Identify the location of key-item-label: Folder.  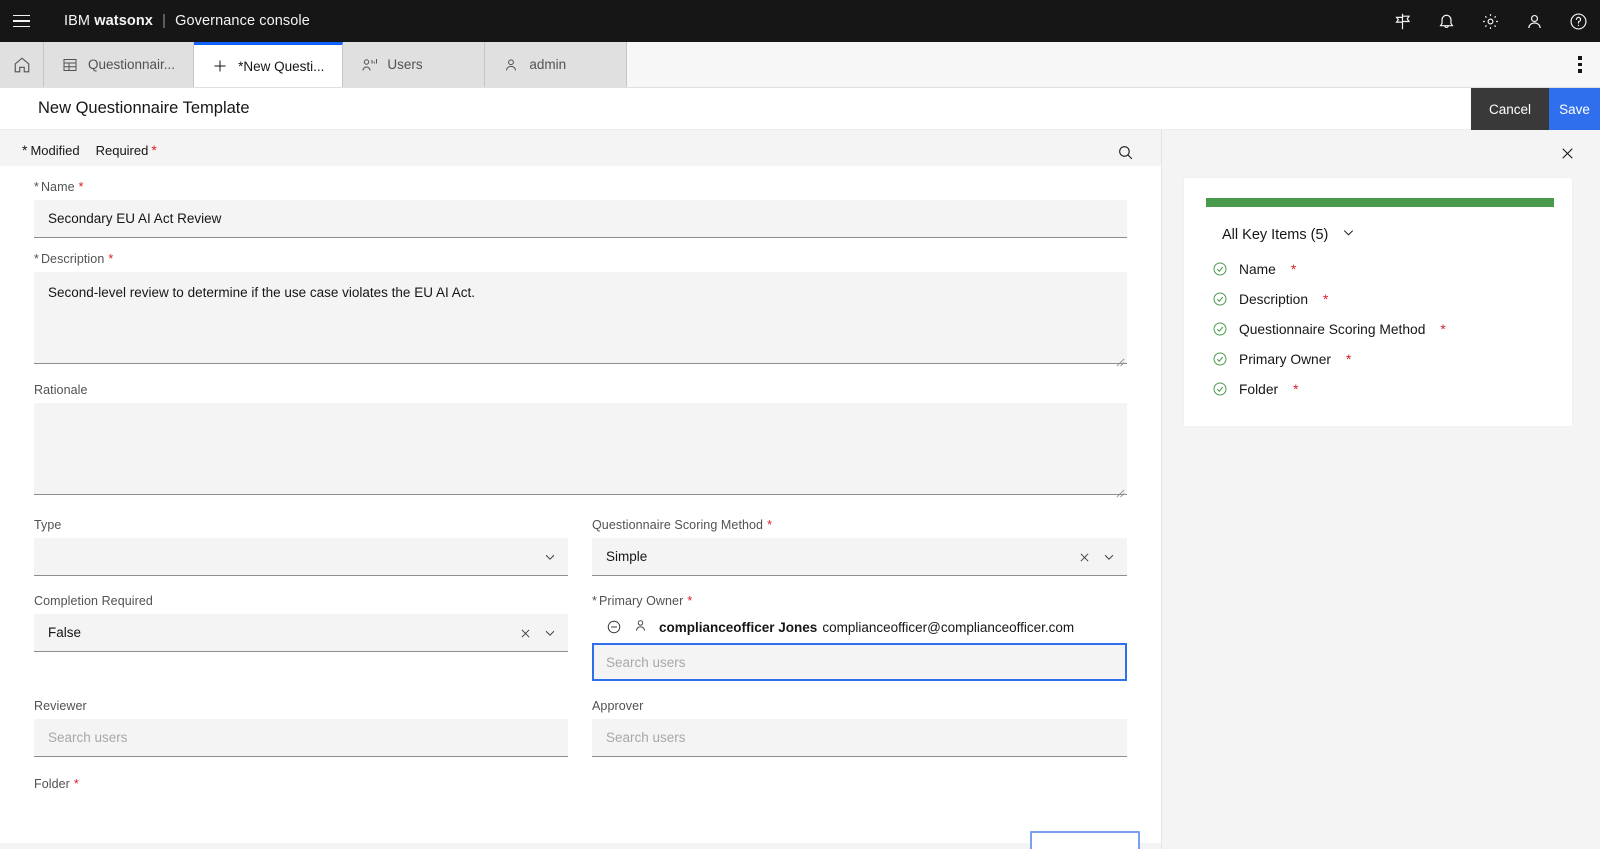
(1259, 389).